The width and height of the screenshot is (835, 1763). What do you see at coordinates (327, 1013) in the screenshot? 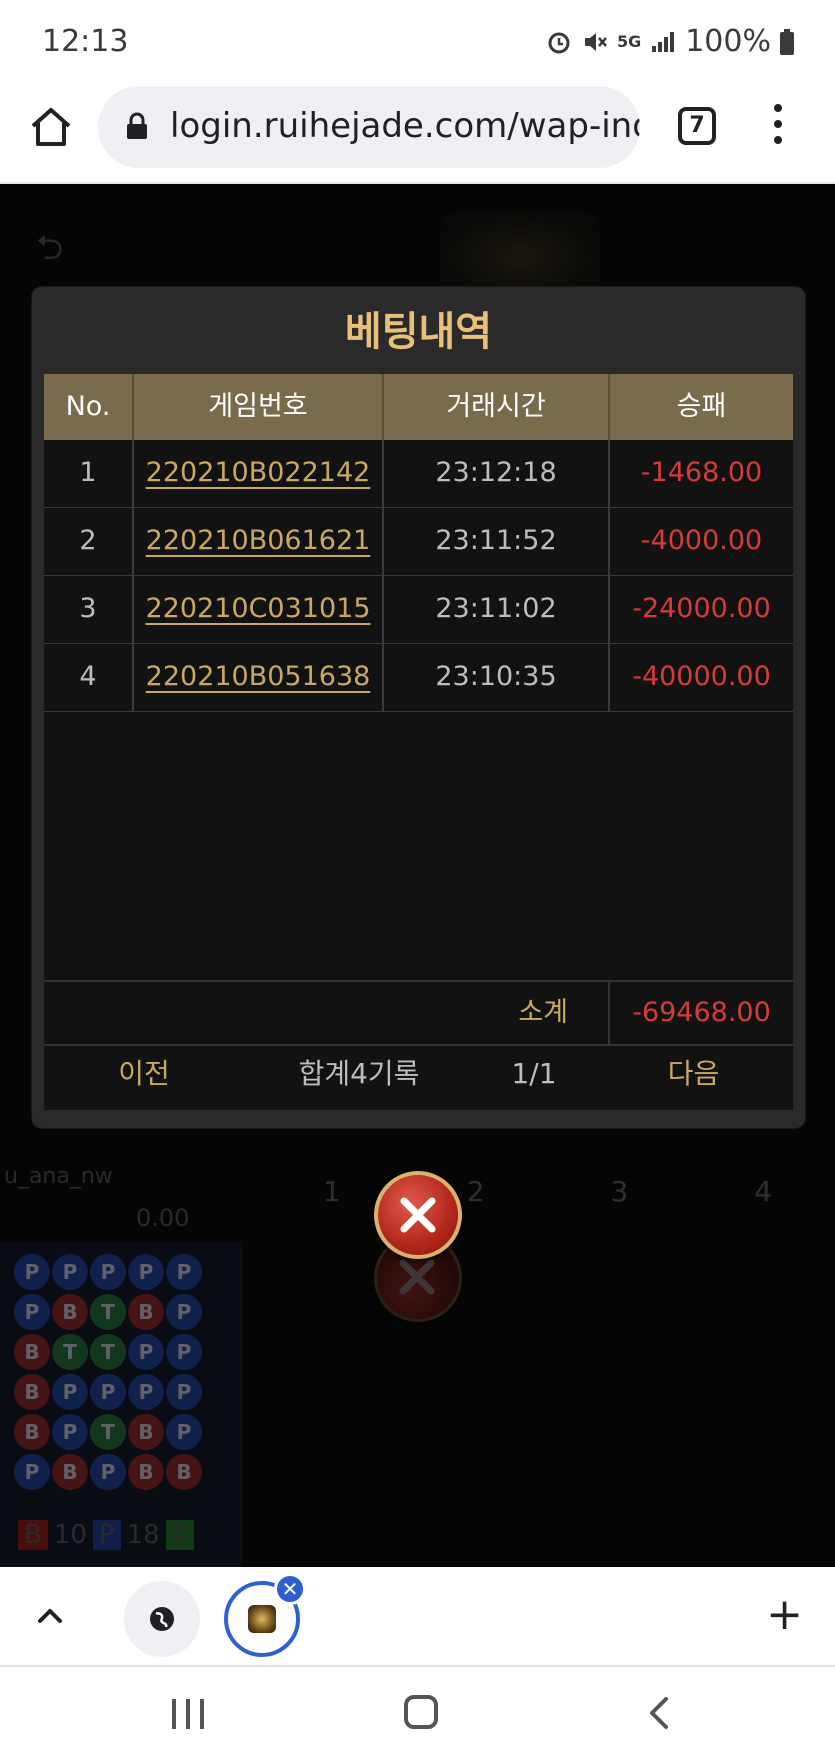
I see `subtotal-label: 소계` at bounding box center [327, 1013].